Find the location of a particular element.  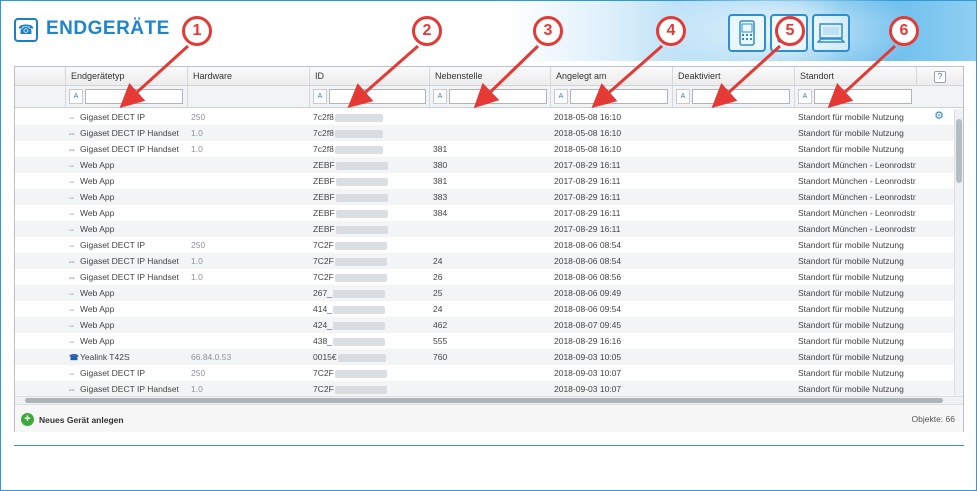

help-button: ? is located at coordinates (940, 77).